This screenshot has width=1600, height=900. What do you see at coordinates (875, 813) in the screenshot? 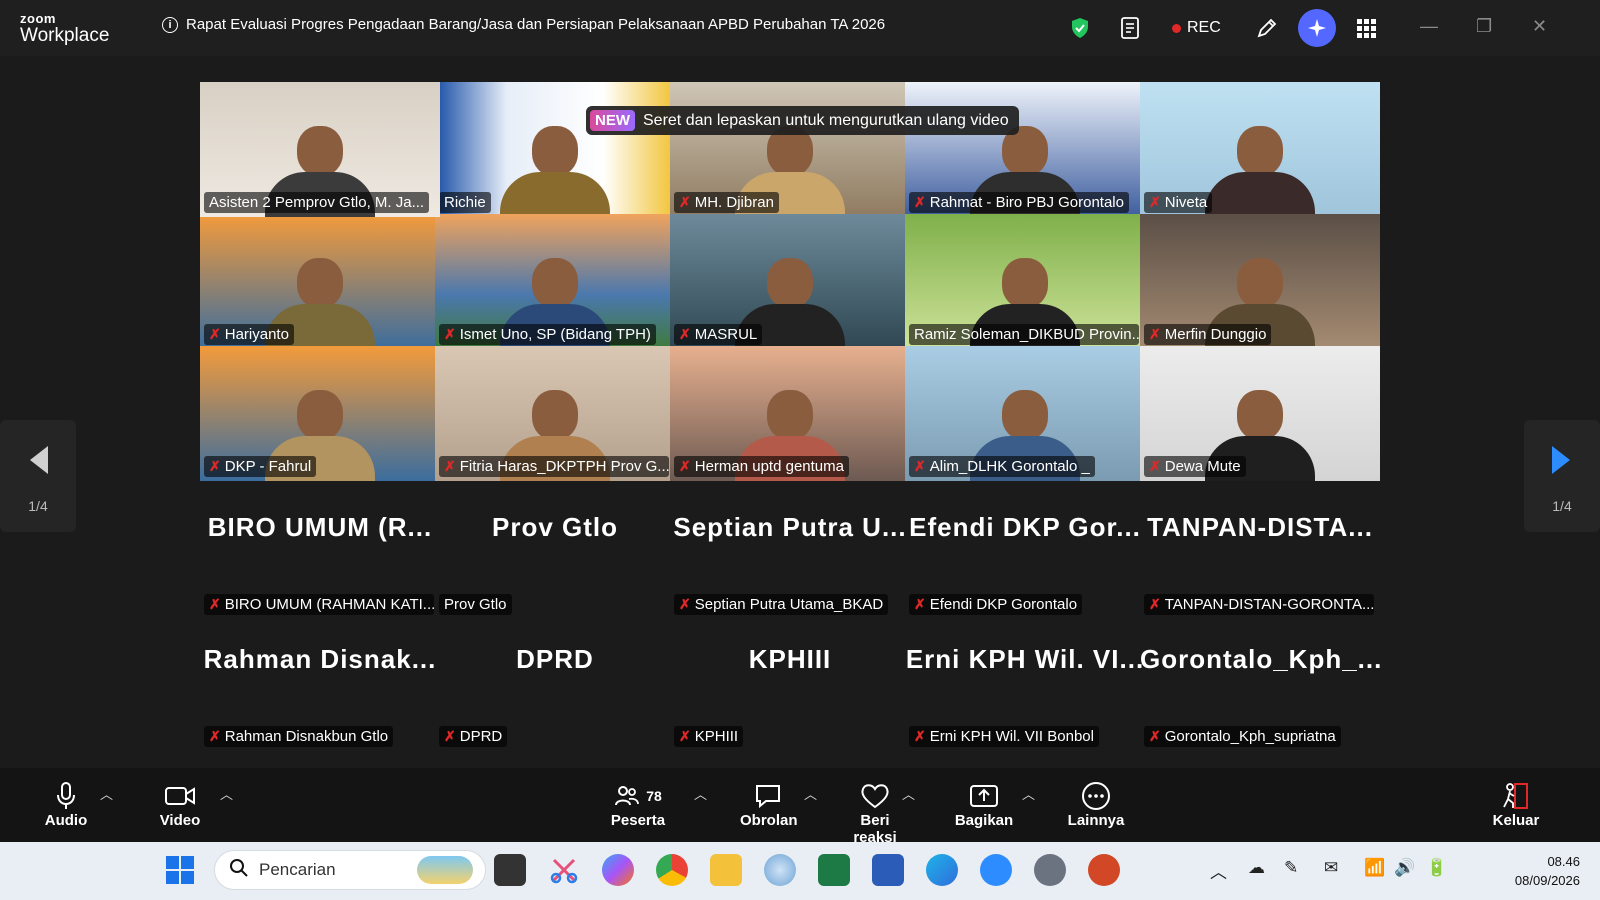
I see `react-button: Beri reaksi` at bounding box center [875, 813].